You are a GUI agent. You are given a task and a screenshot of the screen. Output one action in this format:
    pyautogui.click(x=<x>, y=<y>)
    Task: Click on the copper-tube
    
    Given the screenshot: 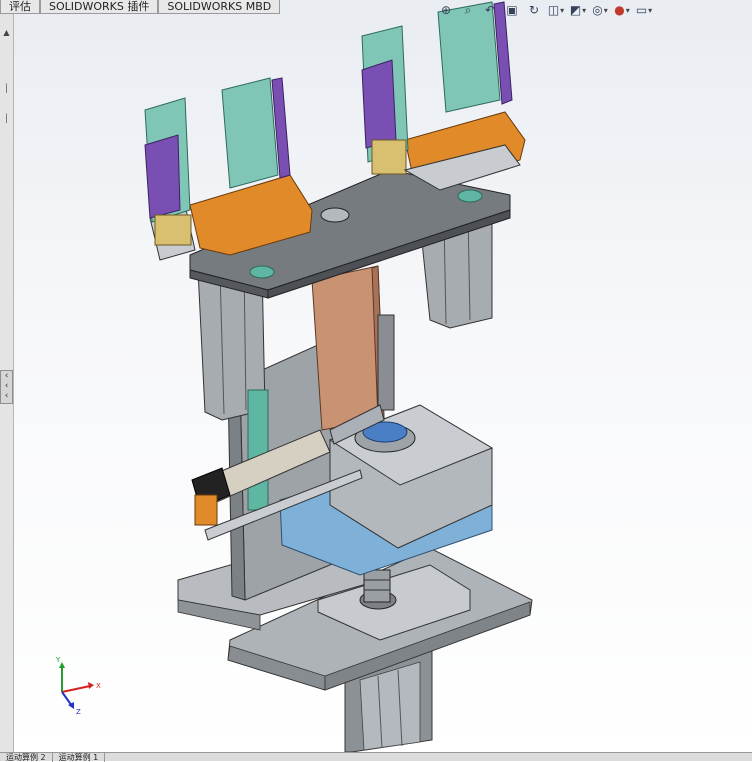 What is the action you would take?
    pyautogui.click(x=353, y=348)
    